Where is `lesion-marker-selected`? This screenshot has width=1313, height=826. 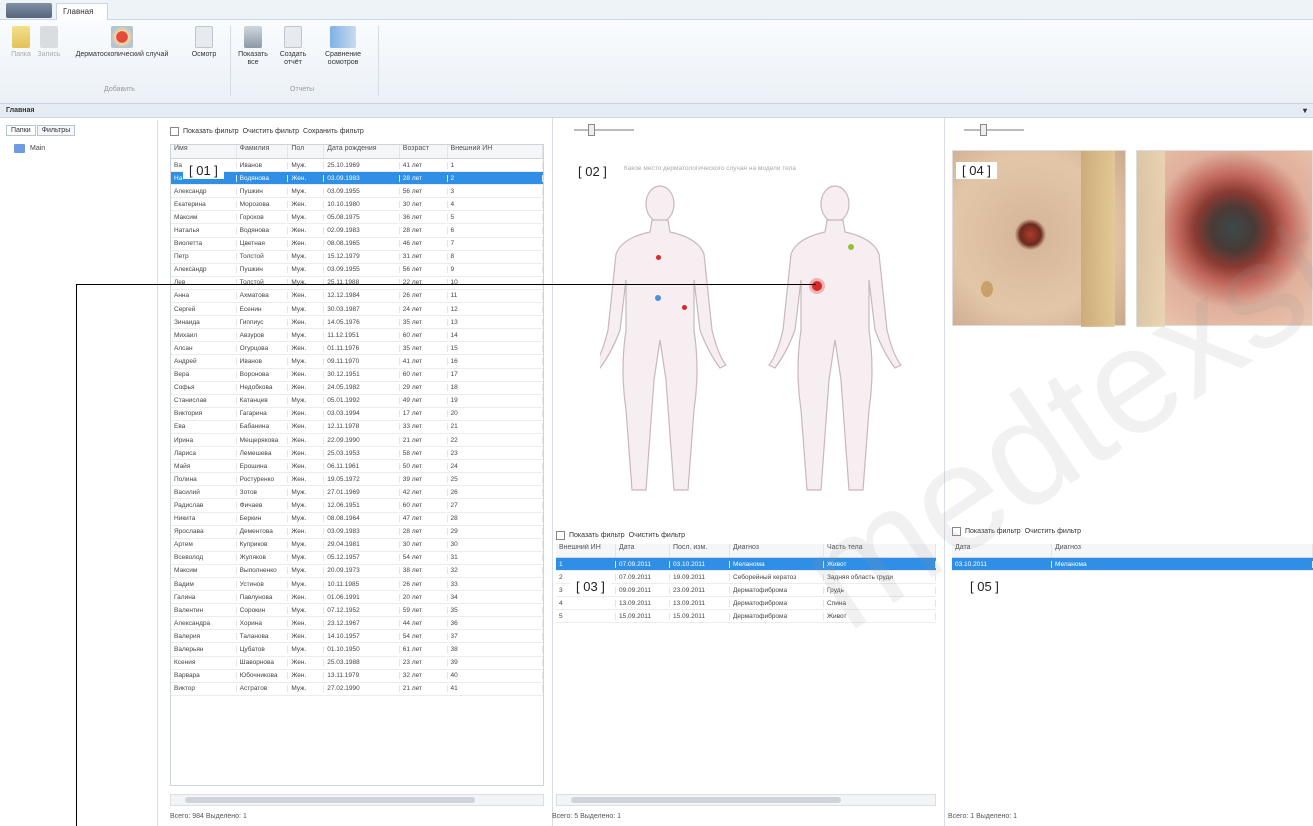
lesion-marker-selected is located at coordinates (817, 286).